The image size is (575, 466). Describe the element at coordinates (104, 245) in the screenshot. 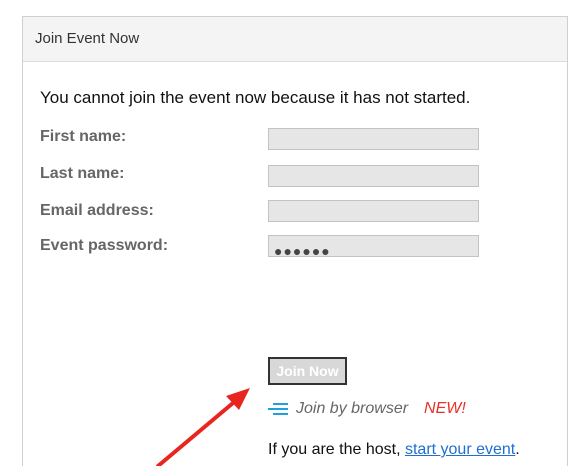

I see `event-password-label: Event password:` at that location.